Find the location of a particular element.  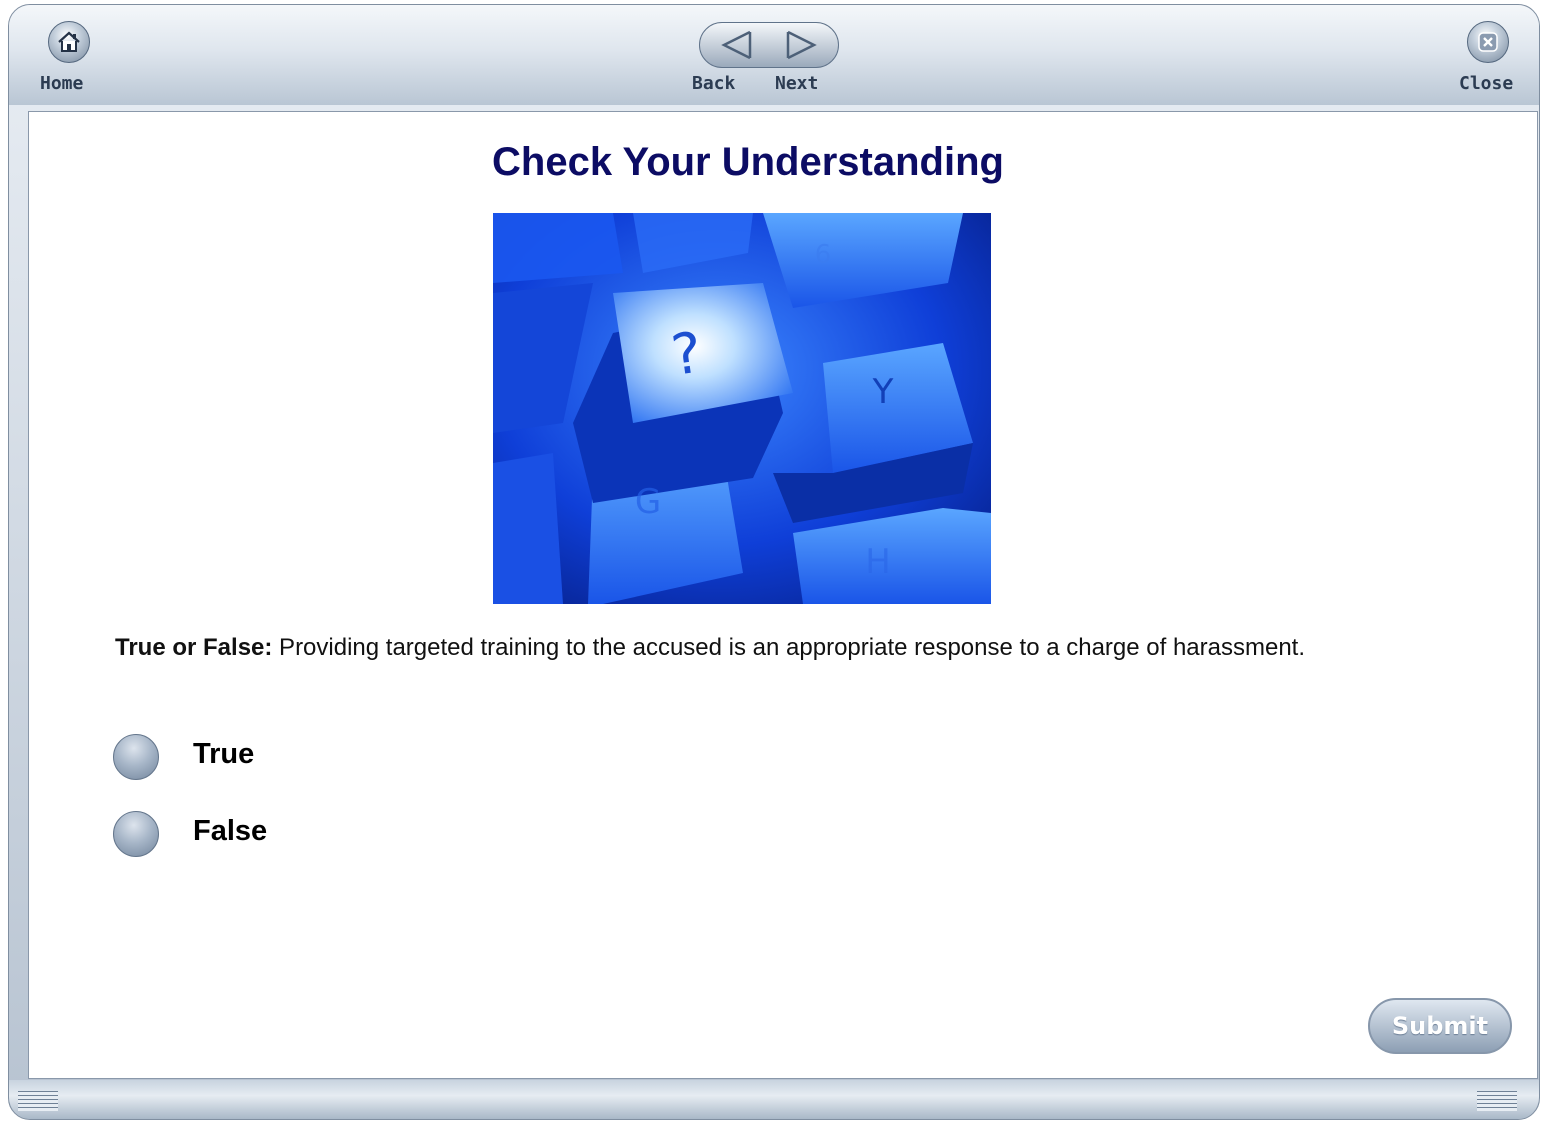

back-button is located at coordinates (736, 45).